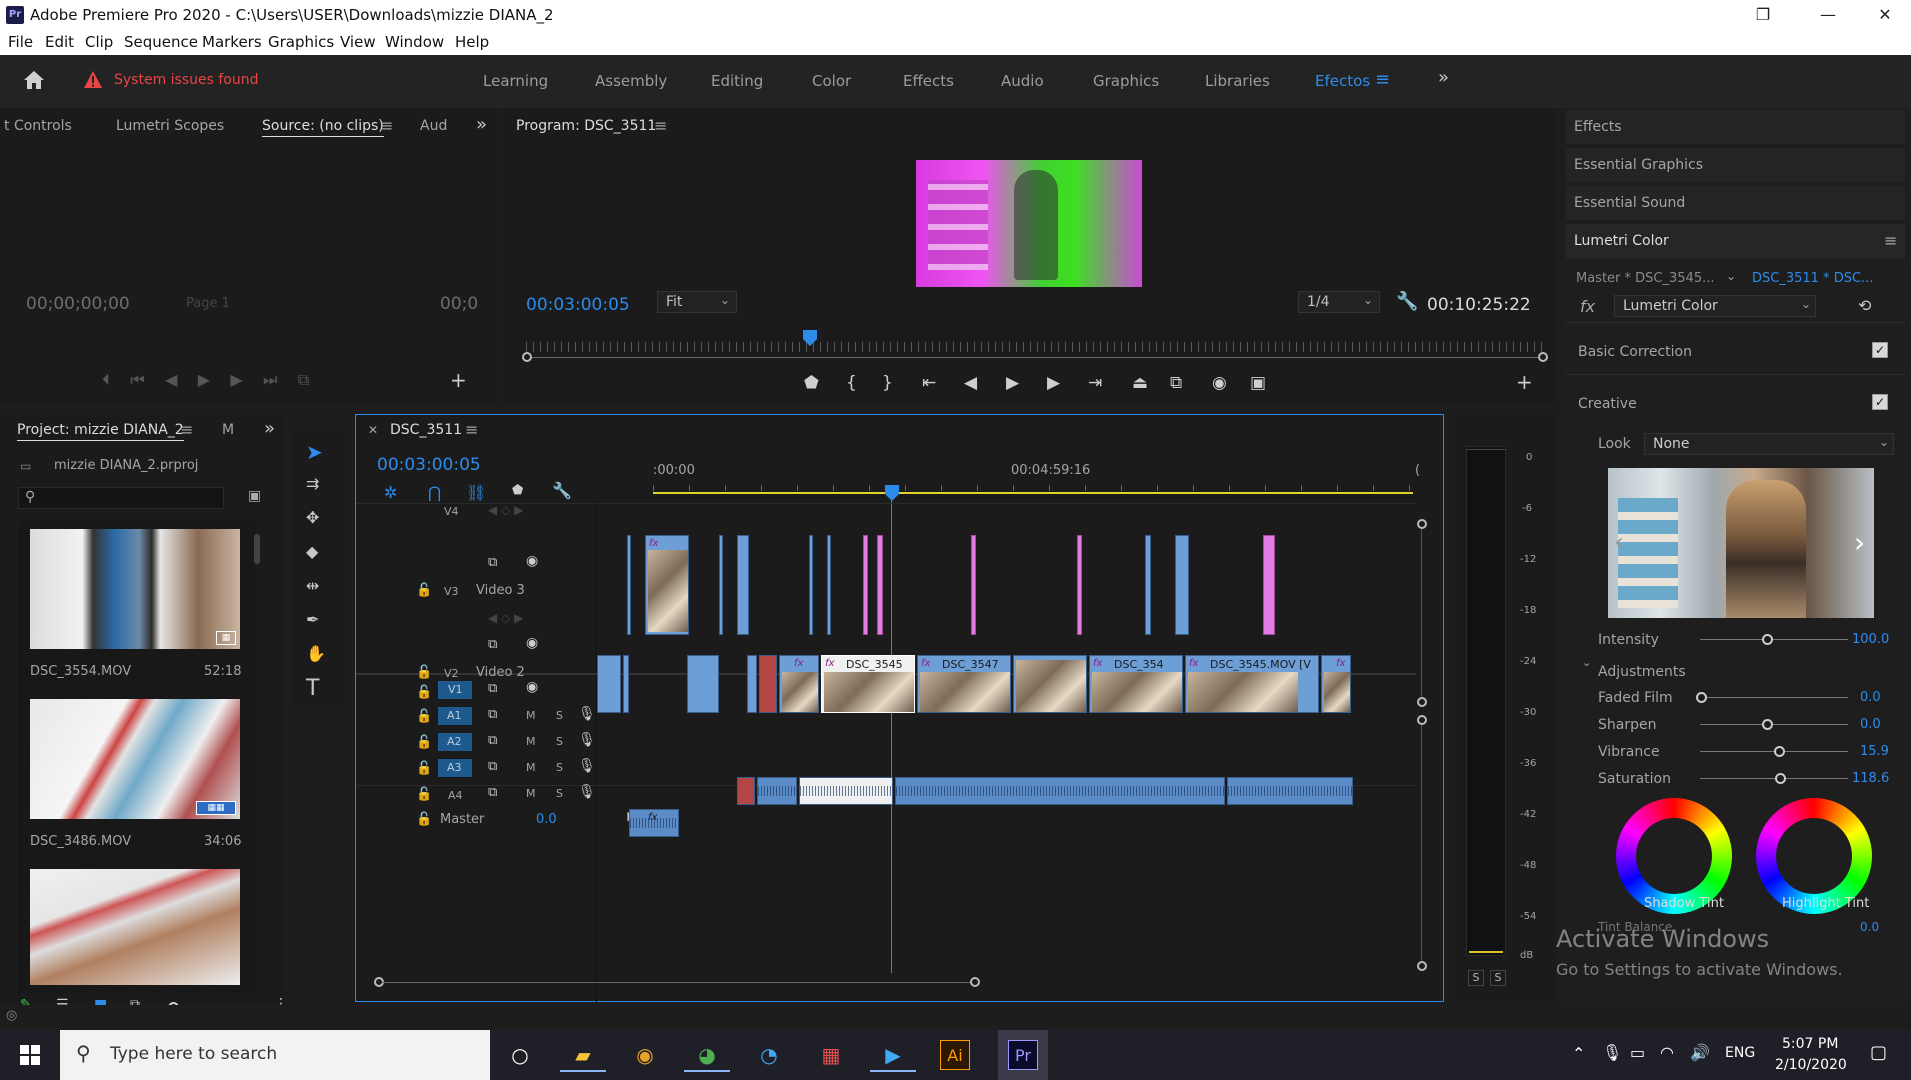 This screenshot has width=1911, height=1080. Describe the element at coordinates (135, 927) in the screenshot. I see `clip-thumbnail` at that location.